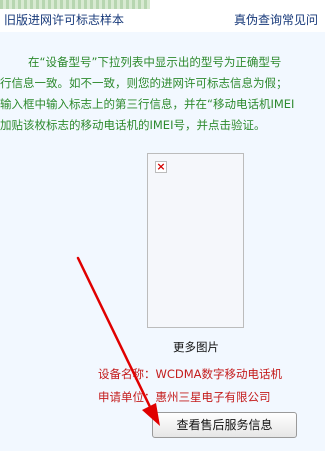 The width and height of the screenshot is (325, 451). What do you see at coordinates (144, 83) in the screenshot?
I see `instruction-line: 行信息一致。如不一致，则您的进网许可标志信息为假；` at bounding box center [144, 83].